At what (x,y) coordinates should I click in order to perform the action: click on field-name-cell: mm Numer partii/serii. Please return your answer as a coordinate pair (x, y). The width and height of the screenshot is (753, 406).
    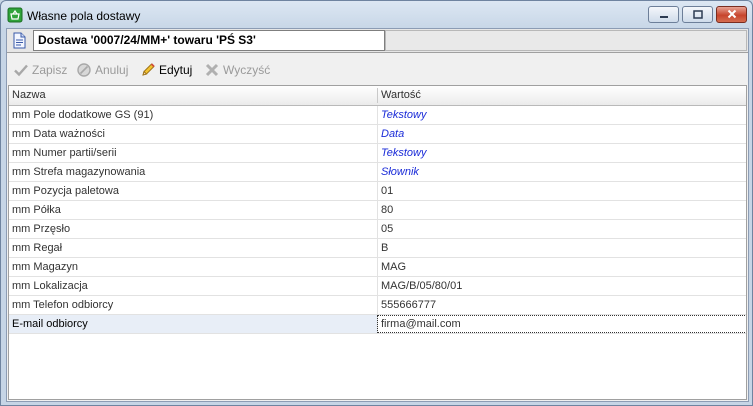
    Looking at the image, I should click on (192, 153).